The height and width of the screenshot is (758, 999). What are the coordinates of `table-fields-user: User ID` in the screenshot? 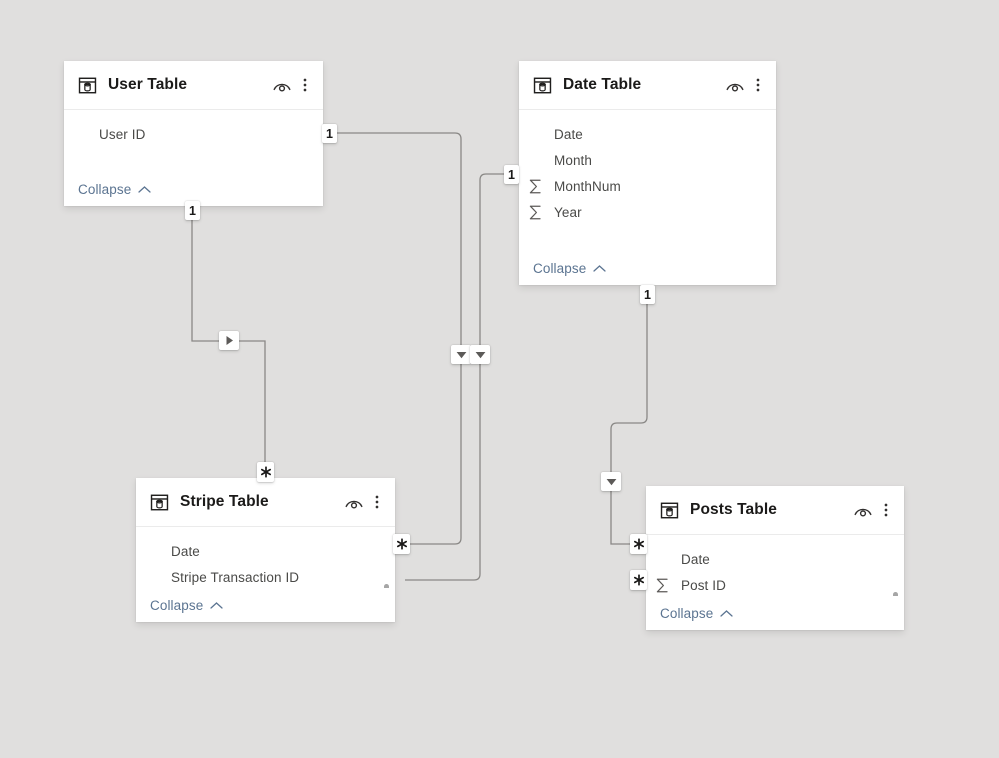 It's located at (193, 141).